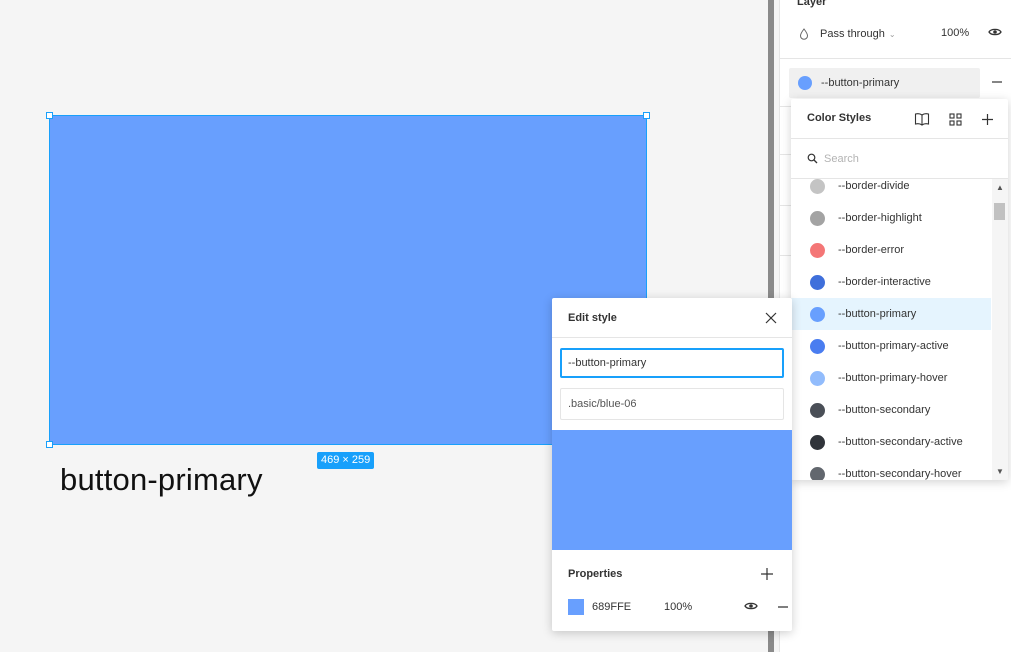 This screenshot has height=652, width=1011. I want to click on dimensions-badge: 469 × 259, so click(346, 460).